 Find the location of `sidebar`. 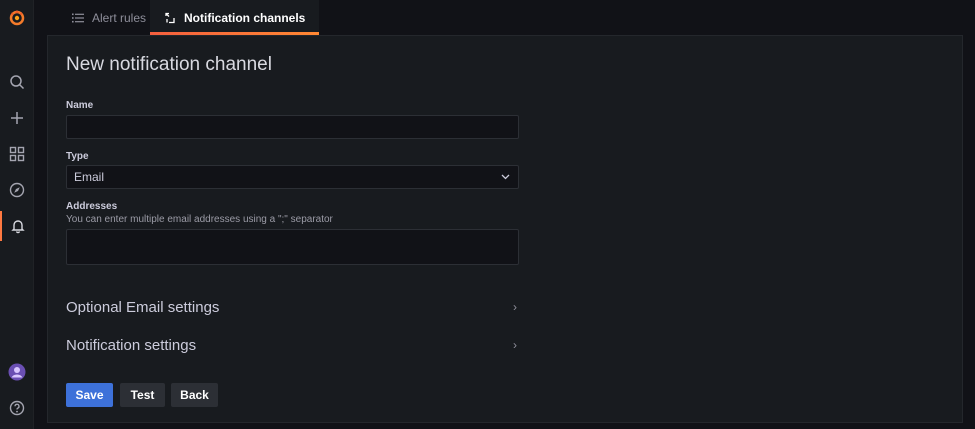

sidebar is located at coordinates (17, 214).